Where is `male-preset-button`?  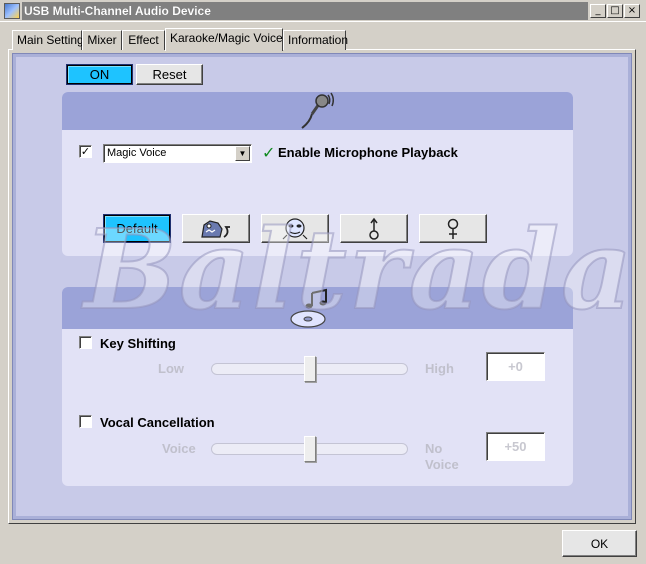 male-preset-button is located at coordinates (374, 228).